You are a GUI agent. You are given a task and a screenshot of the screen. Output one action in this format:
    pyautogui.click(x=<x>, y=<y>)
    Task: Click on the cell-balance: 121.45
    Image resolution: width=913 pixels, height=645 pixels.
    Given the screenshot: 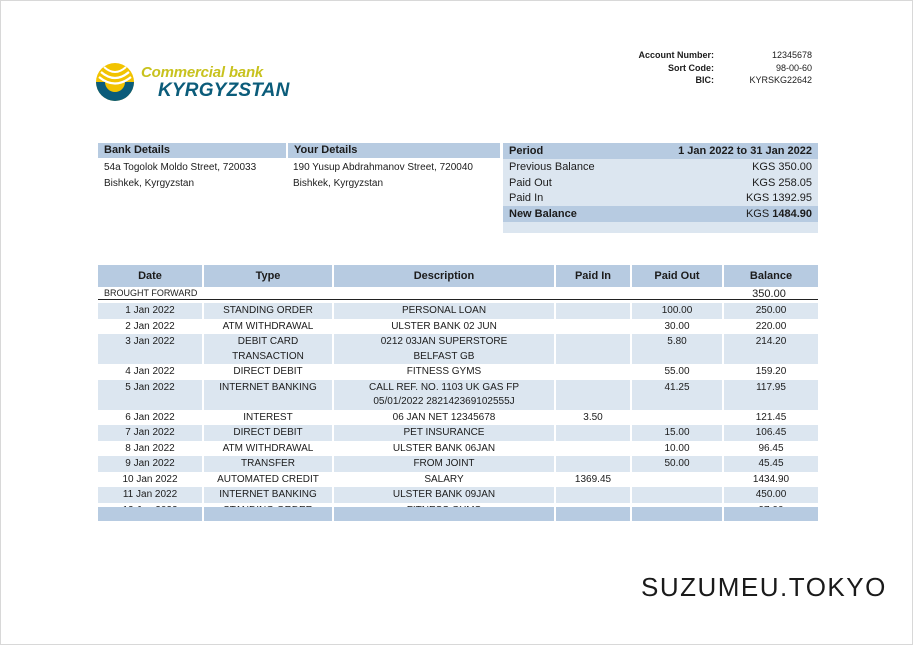 What is the action you would take?
    pyautogui.click(x=771, y=417)
    